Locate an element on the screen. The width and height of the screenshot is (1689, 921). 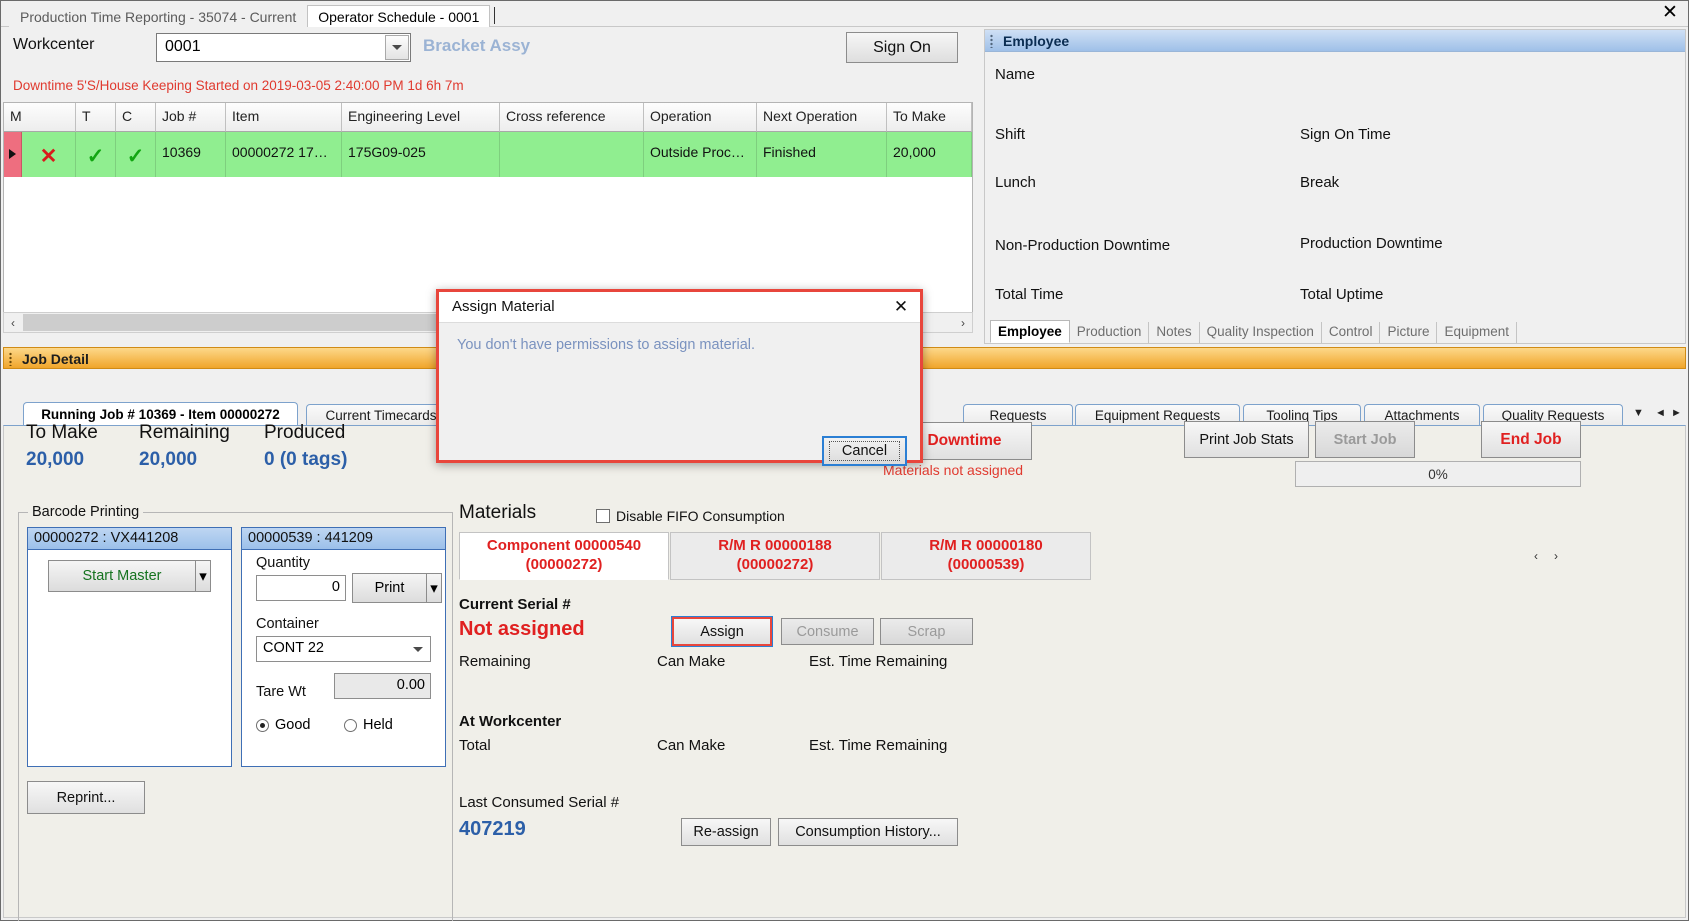
tab-control: Control is located at coordinates (1351, 332).